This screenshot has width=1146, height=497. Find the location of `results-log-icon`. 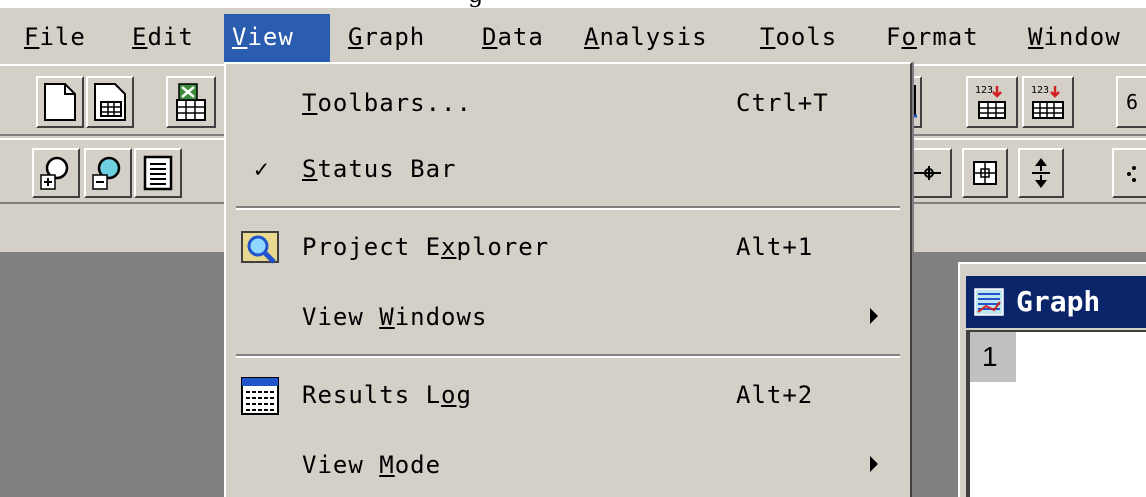

results-log-icon is located at coordinates (260, 396).